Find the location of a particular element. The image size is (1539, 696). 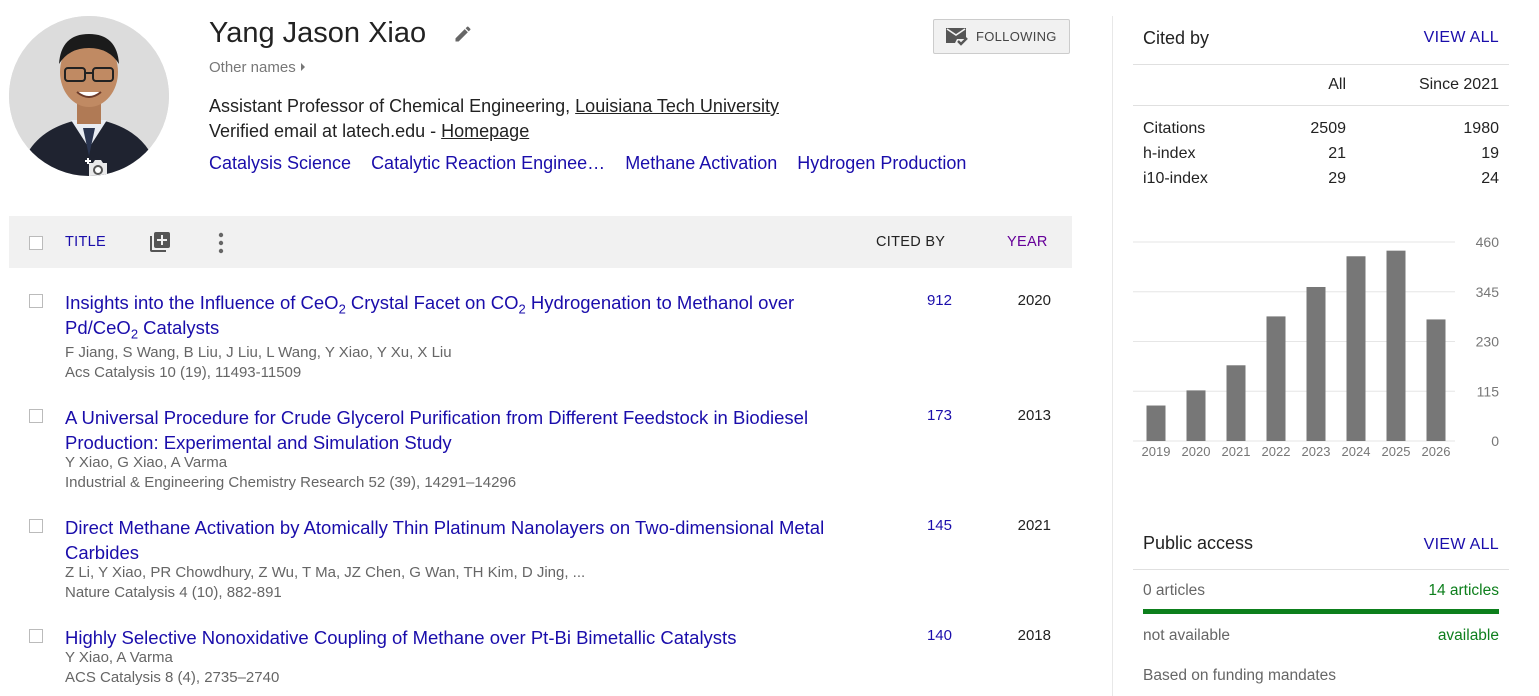

available-label: available is located at coordinates (1468, 635).